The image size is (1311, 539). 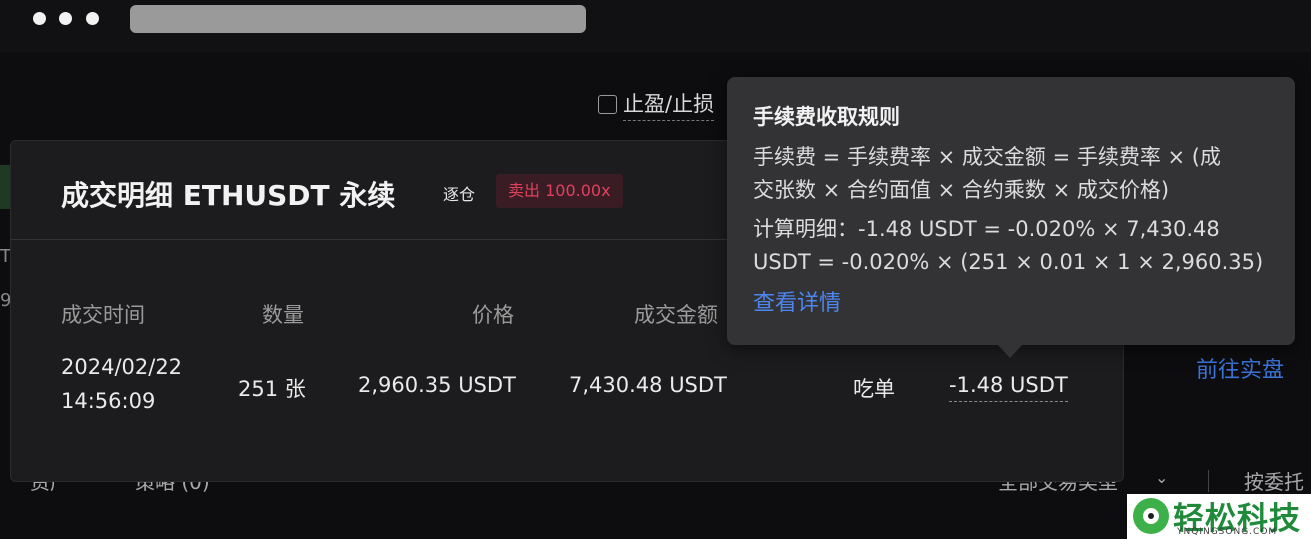 I want to click on trade-price: 2,960.35 USDT, so click(x=437, y=385).